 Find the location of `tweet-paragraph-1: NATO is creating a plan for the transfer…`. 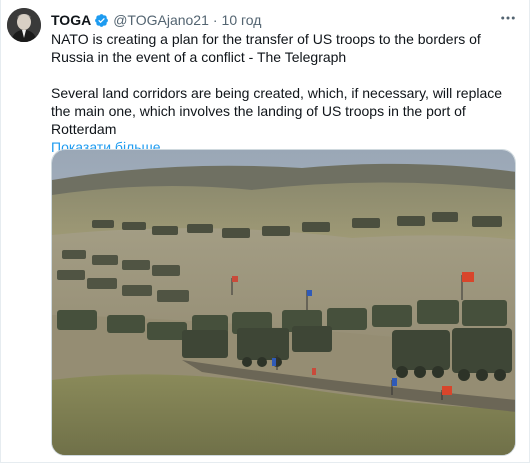

tweet-paragraph-1: NATO is creating a plan for the transfer… is located at coordinates (266, 48).